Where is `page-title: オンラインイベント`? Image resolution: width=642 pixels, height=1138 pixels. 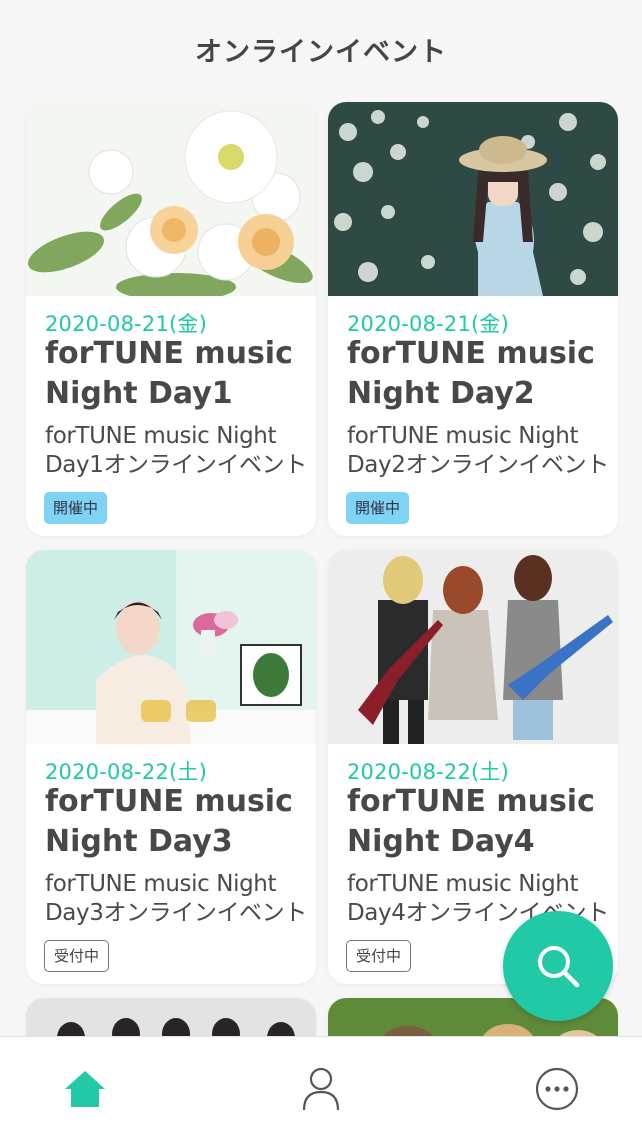 page-title: オンラインイベント is located at coordinates (321, 52).